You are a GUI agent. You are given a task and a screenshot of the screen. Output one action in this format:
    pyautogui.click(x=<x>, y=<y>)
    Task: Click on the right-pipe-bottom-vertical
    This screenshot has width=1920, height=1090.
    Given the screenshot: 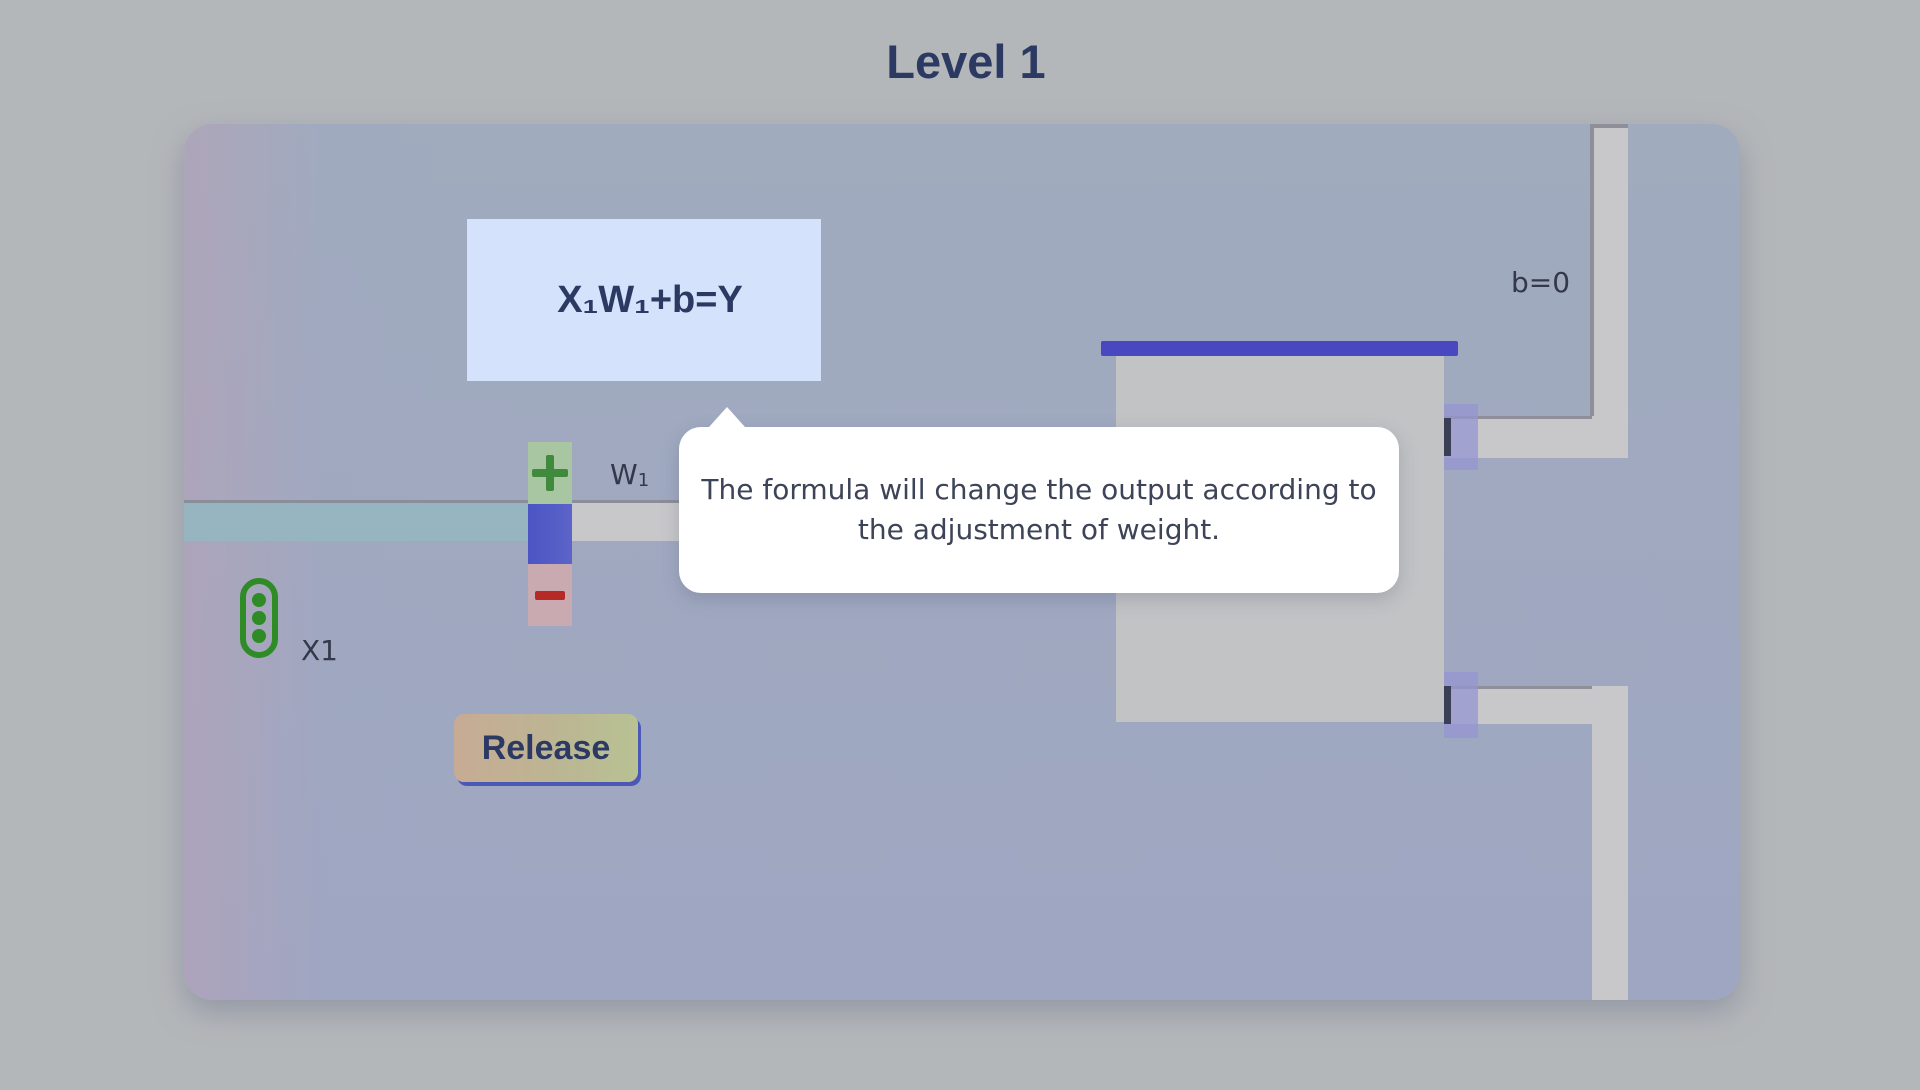 What is the action you would take?
    pyautogui.click(x=1610, y=843)
    